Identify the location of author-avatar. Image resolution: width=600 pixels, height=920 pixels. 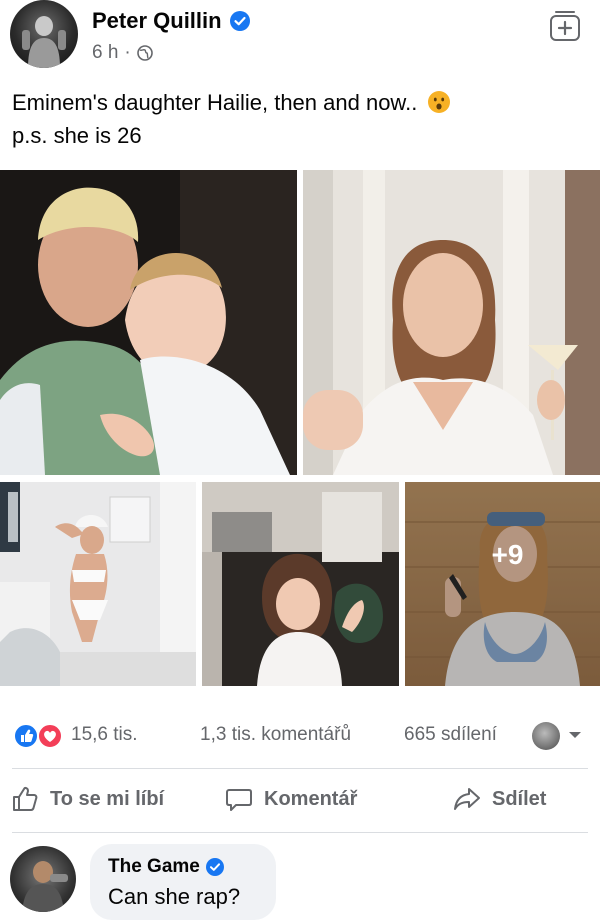
(44, 34).